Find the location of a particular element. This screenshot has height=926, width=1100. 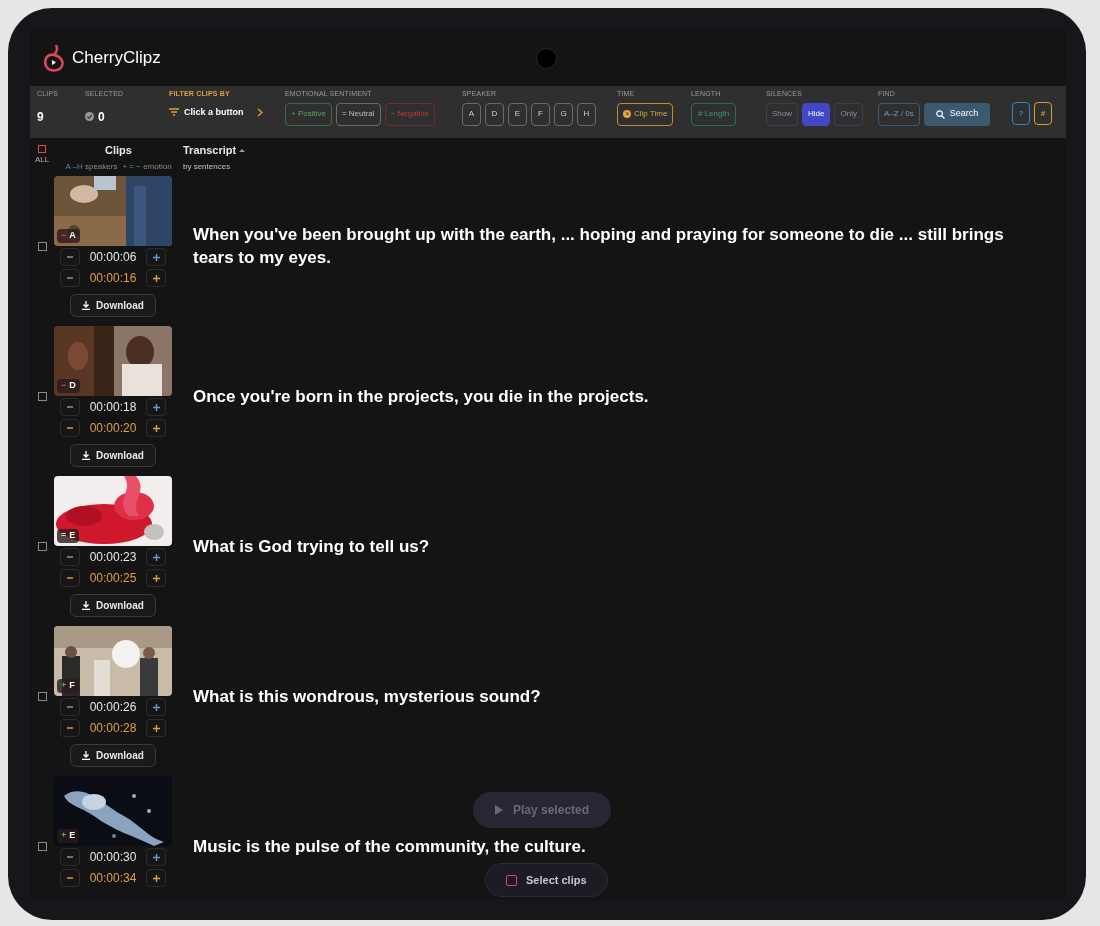

filter-button: Click a button is located at coordinates (227, 112).